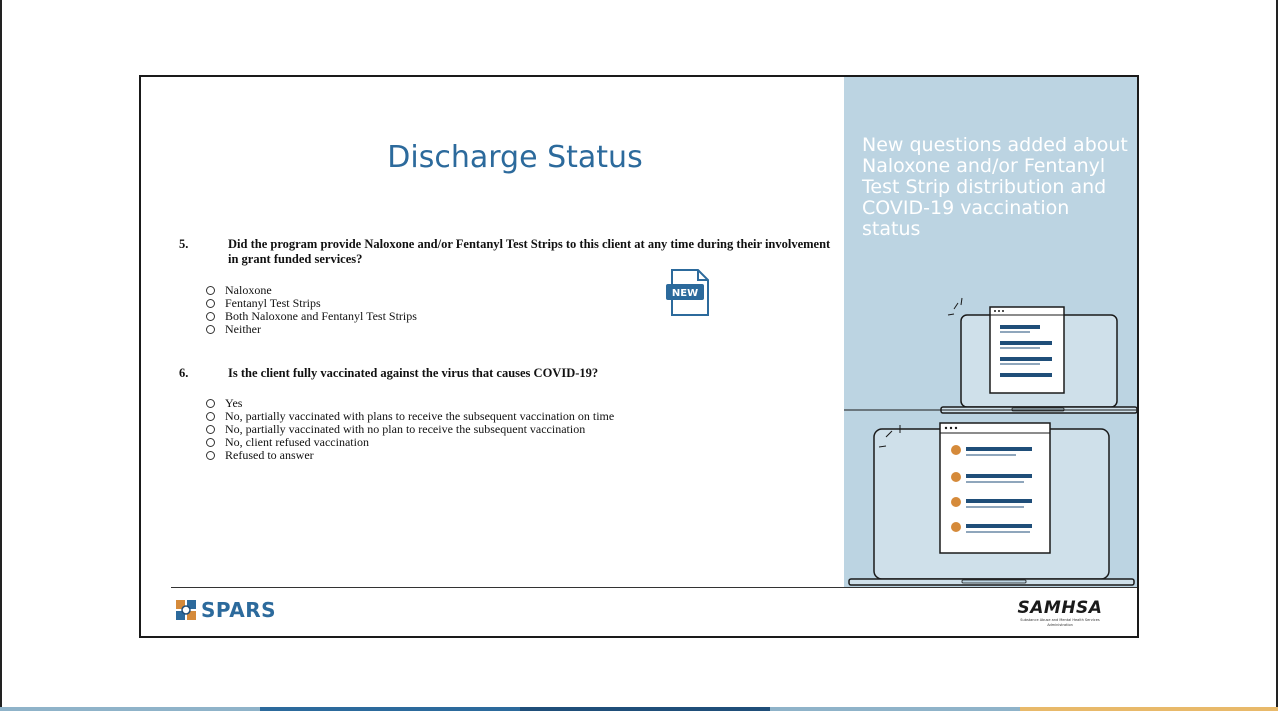 The width and height of the screenshot is (1278, 711). I want to click on bottom-color-strip, so click(639, 709).